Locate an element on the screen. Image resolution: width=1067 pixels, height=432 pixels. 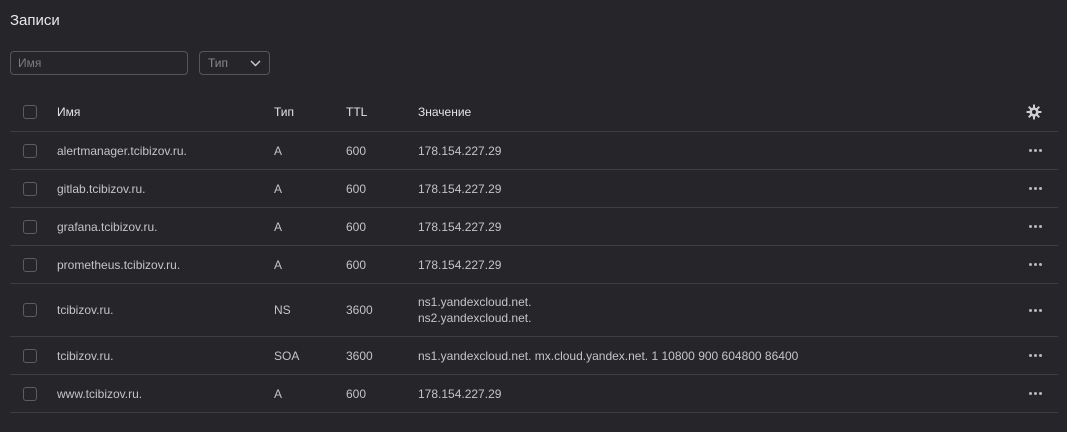
record-type: NS is located at coordinates (282, 310).